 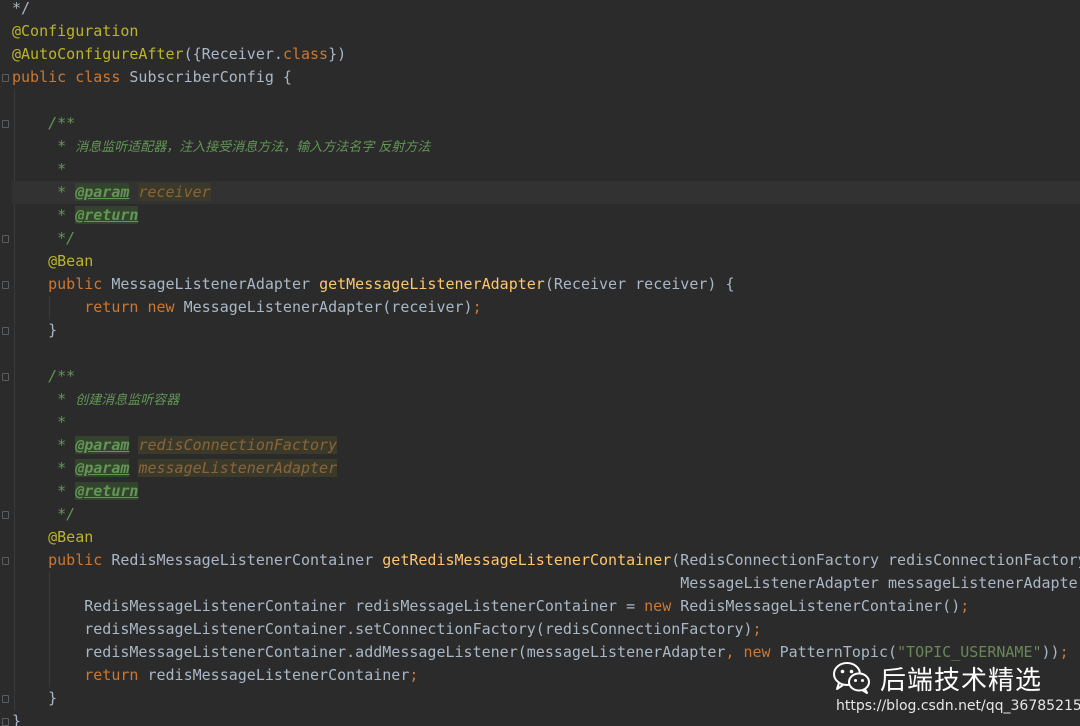 I want to click on code-token: MessageListenerAdapter(receiver), so click(x=328, y=307).